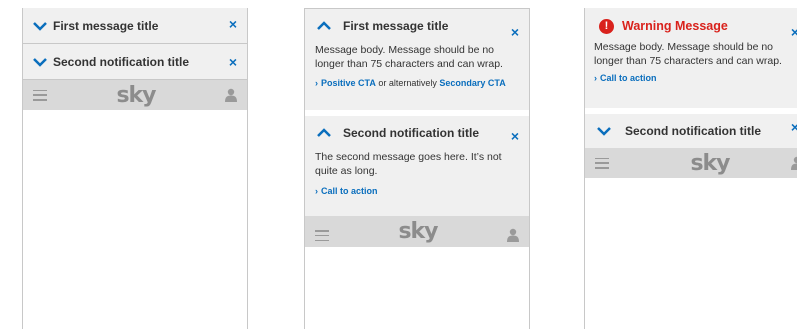 The image size is (797, 329). Describe the element at coordinates (407, 83) in the screenshot. I see `cta-connector: or alternatively` at that location.